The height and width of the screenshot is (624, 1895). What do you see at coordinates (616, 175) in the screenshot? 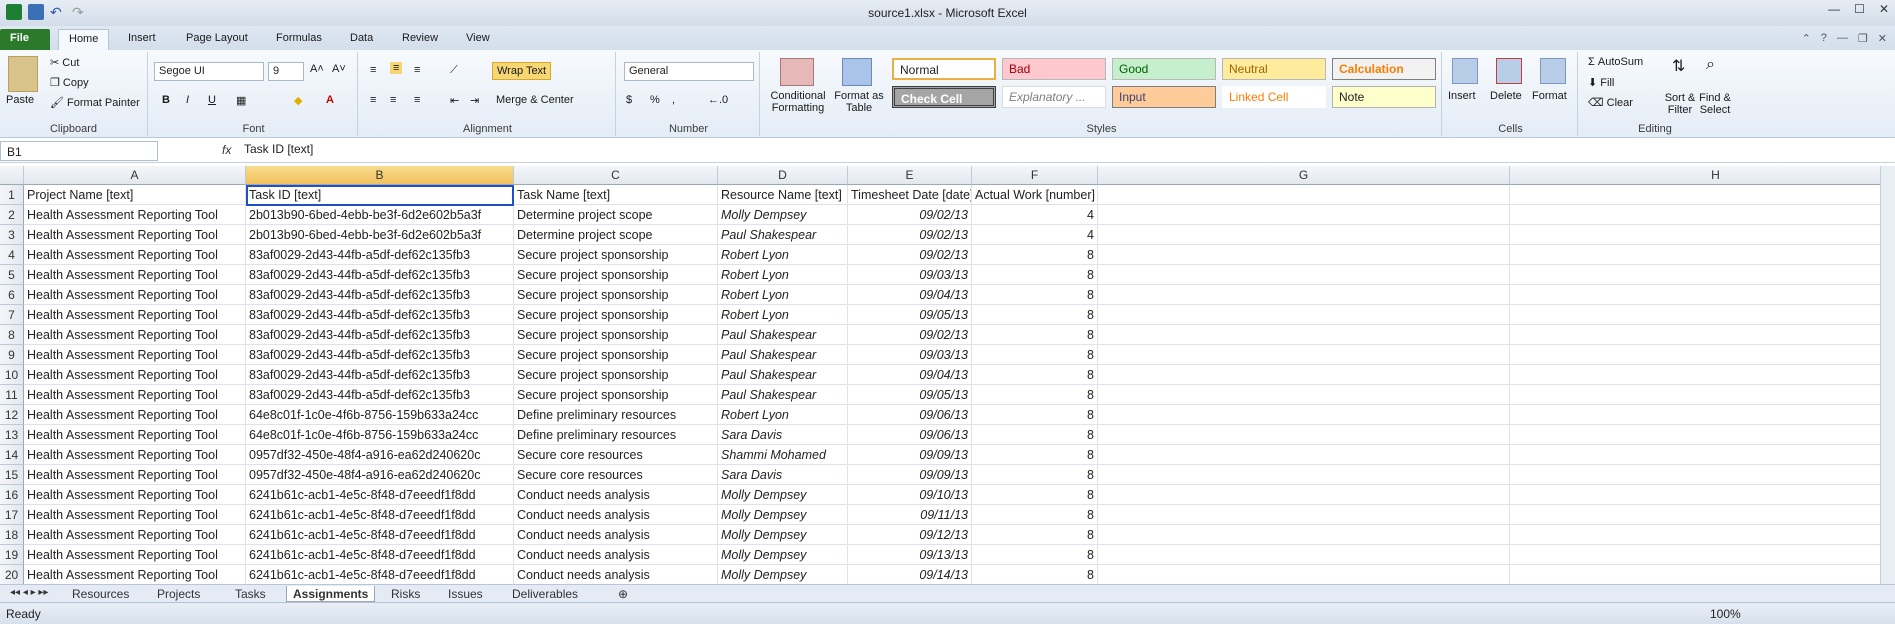
I see `column-header-c: C` at bounding box center [616, 175].